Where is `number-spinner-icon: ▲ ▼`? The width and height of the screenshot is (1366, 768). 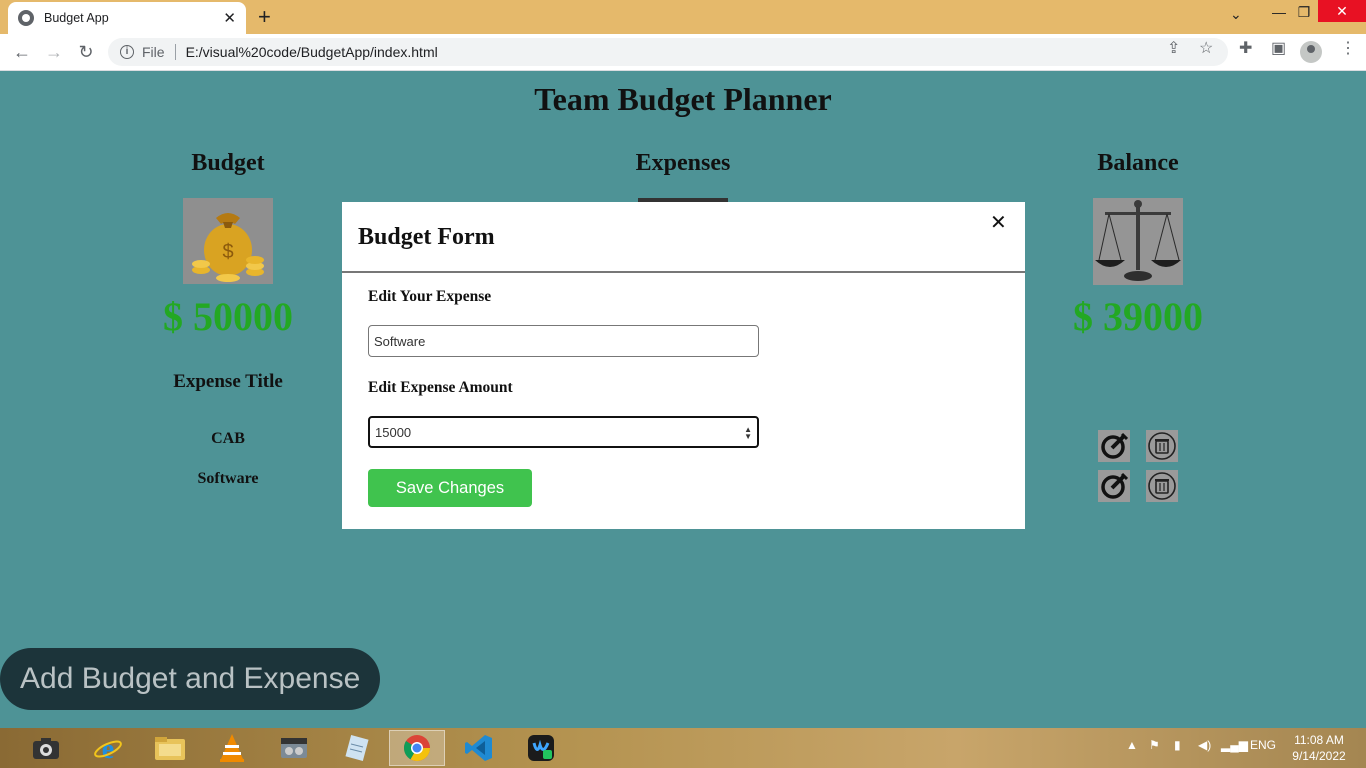 number-spinner-icon: ▲ ▼ is located at coordinates (748, 433).